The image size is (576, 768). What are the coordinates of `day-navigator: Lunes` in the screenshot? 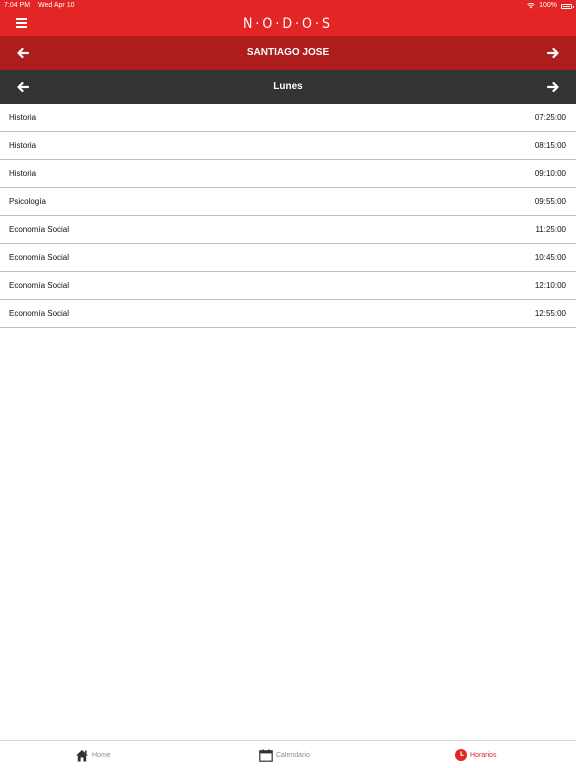 It's located at (288, 87).